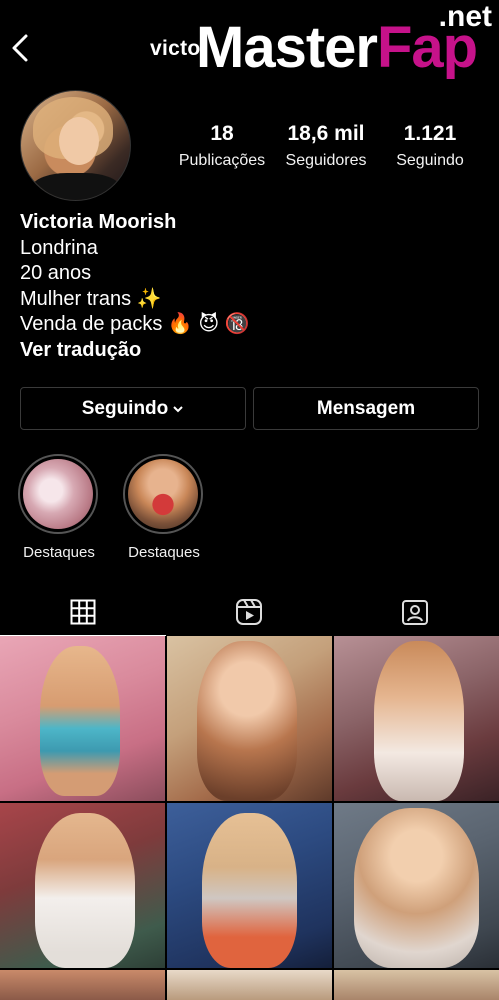  Describe the element at coordinates (250, 351) in the screenshot. I see `see-translation-link: Ver tradução` at that location.